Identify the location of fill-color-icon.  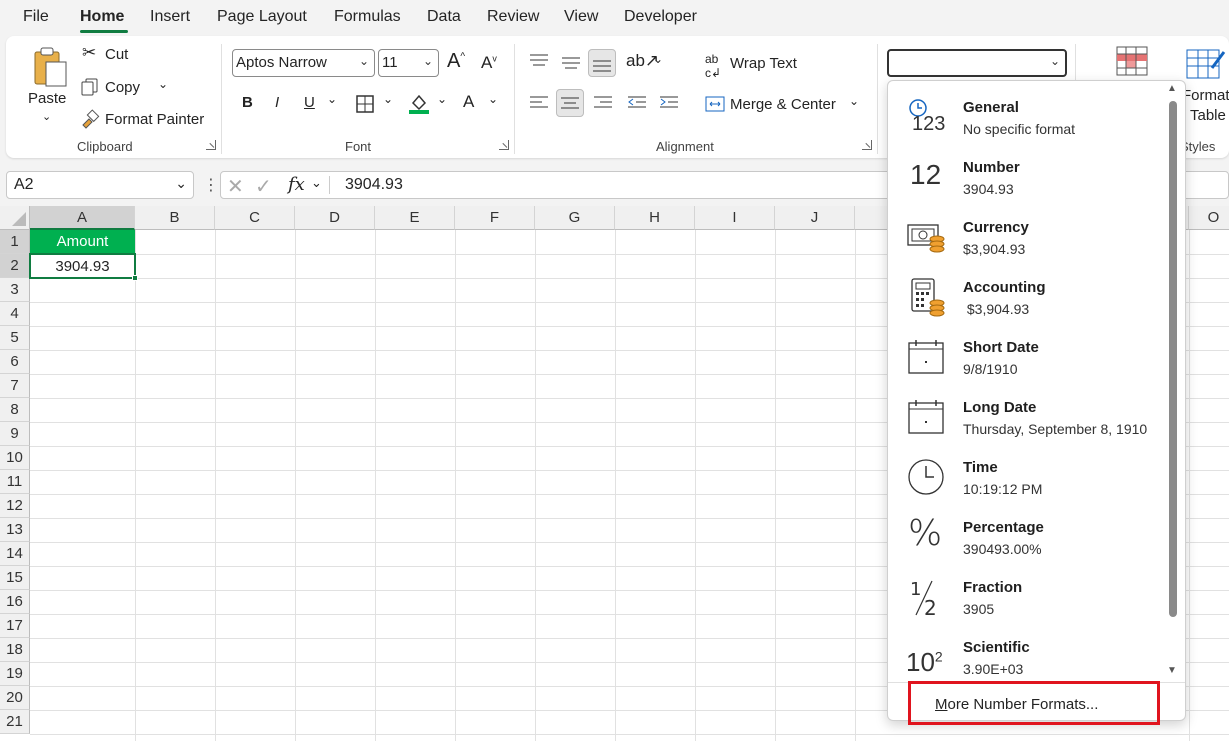
(419, 103).